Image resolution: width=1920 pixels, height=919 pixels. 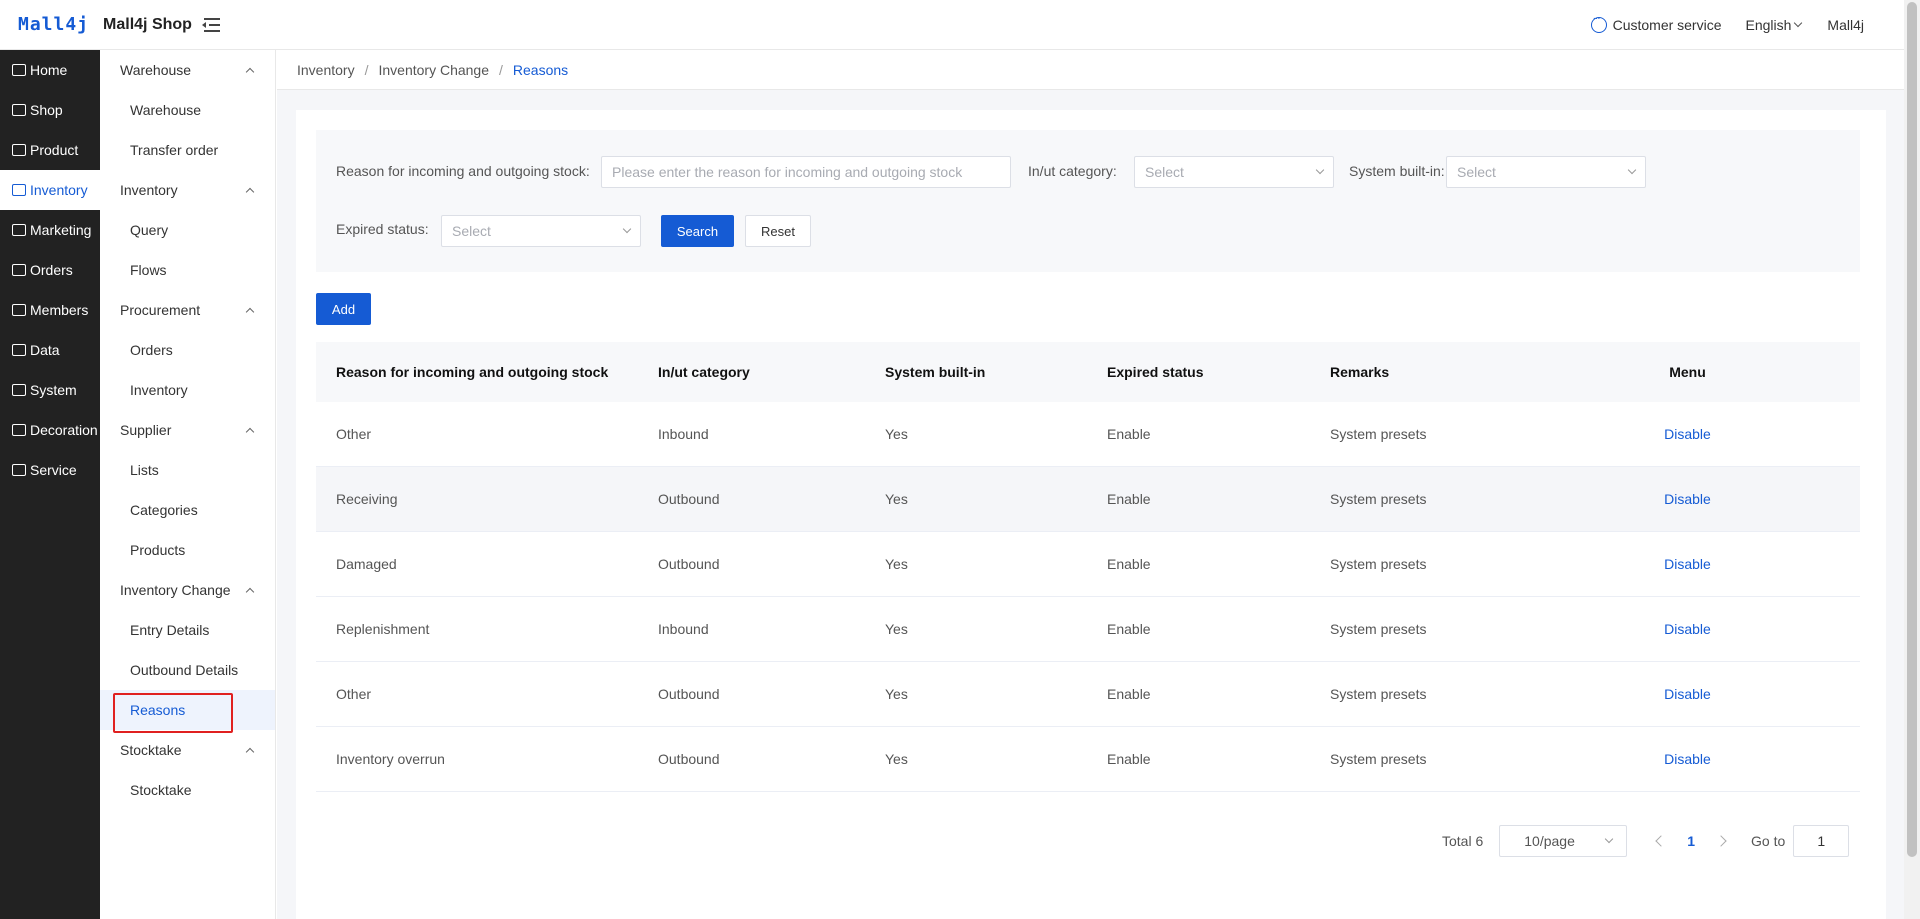 What do you see at coordinates (1768, 841) in the screenshot?
I see `goto-label: Go to` at bounding box center [1768, 841].